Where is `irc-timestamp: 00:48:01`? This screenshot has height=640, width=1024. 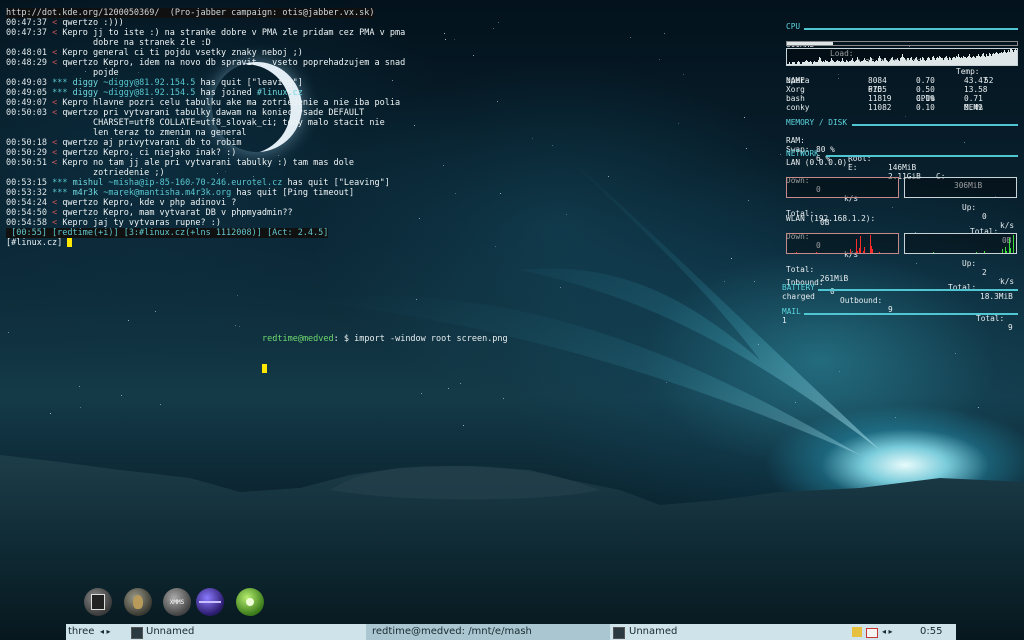
irc-timestamp: 00:48:01 is located at coordinates (26, 53).